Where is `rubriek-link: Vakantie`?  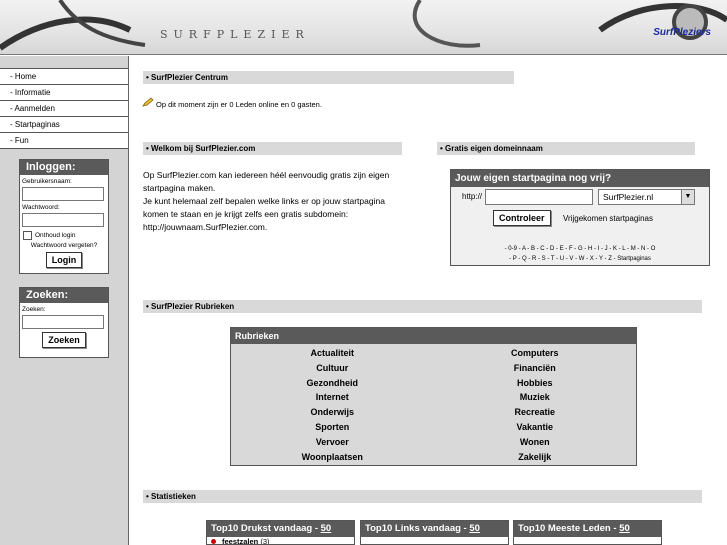 rubriek-link: Vakantie is located at coordinates (535, 427).